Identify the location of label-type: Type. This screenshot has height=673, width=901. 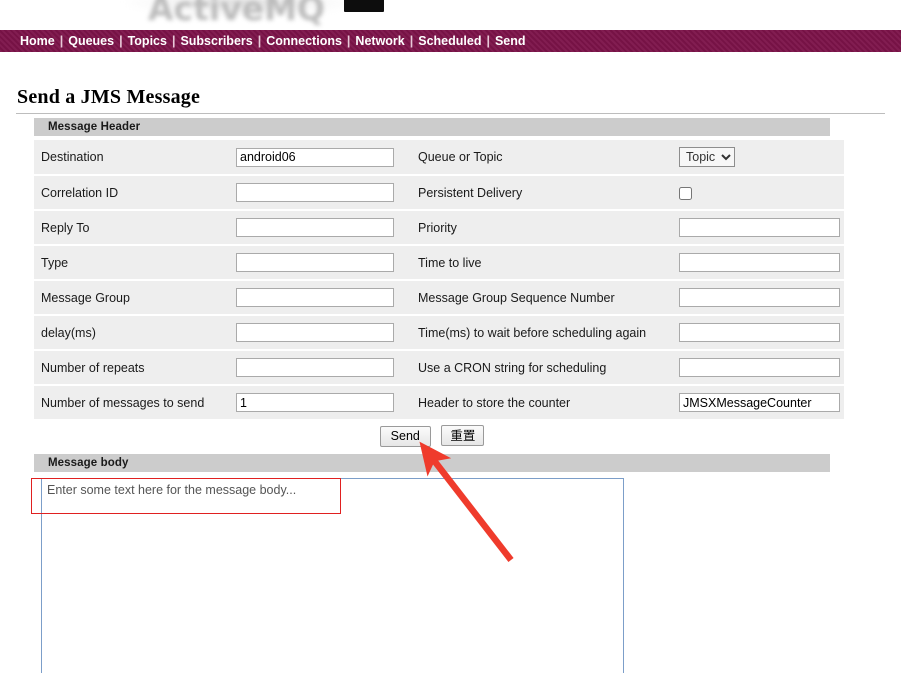
(135, 263).